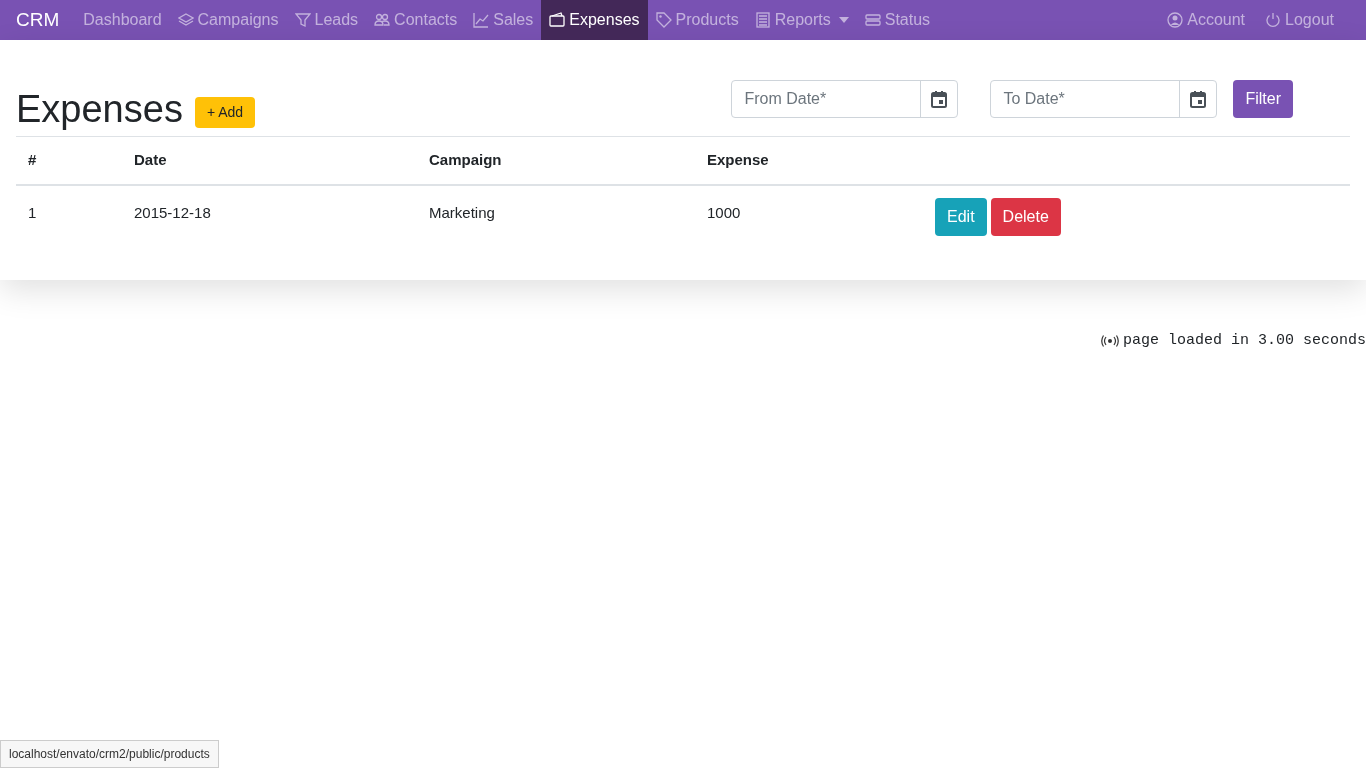 The image size is (1366, 768). Describe the element at coordinates (1175, 20) in the screenshot. I see `account-icon` at that location.